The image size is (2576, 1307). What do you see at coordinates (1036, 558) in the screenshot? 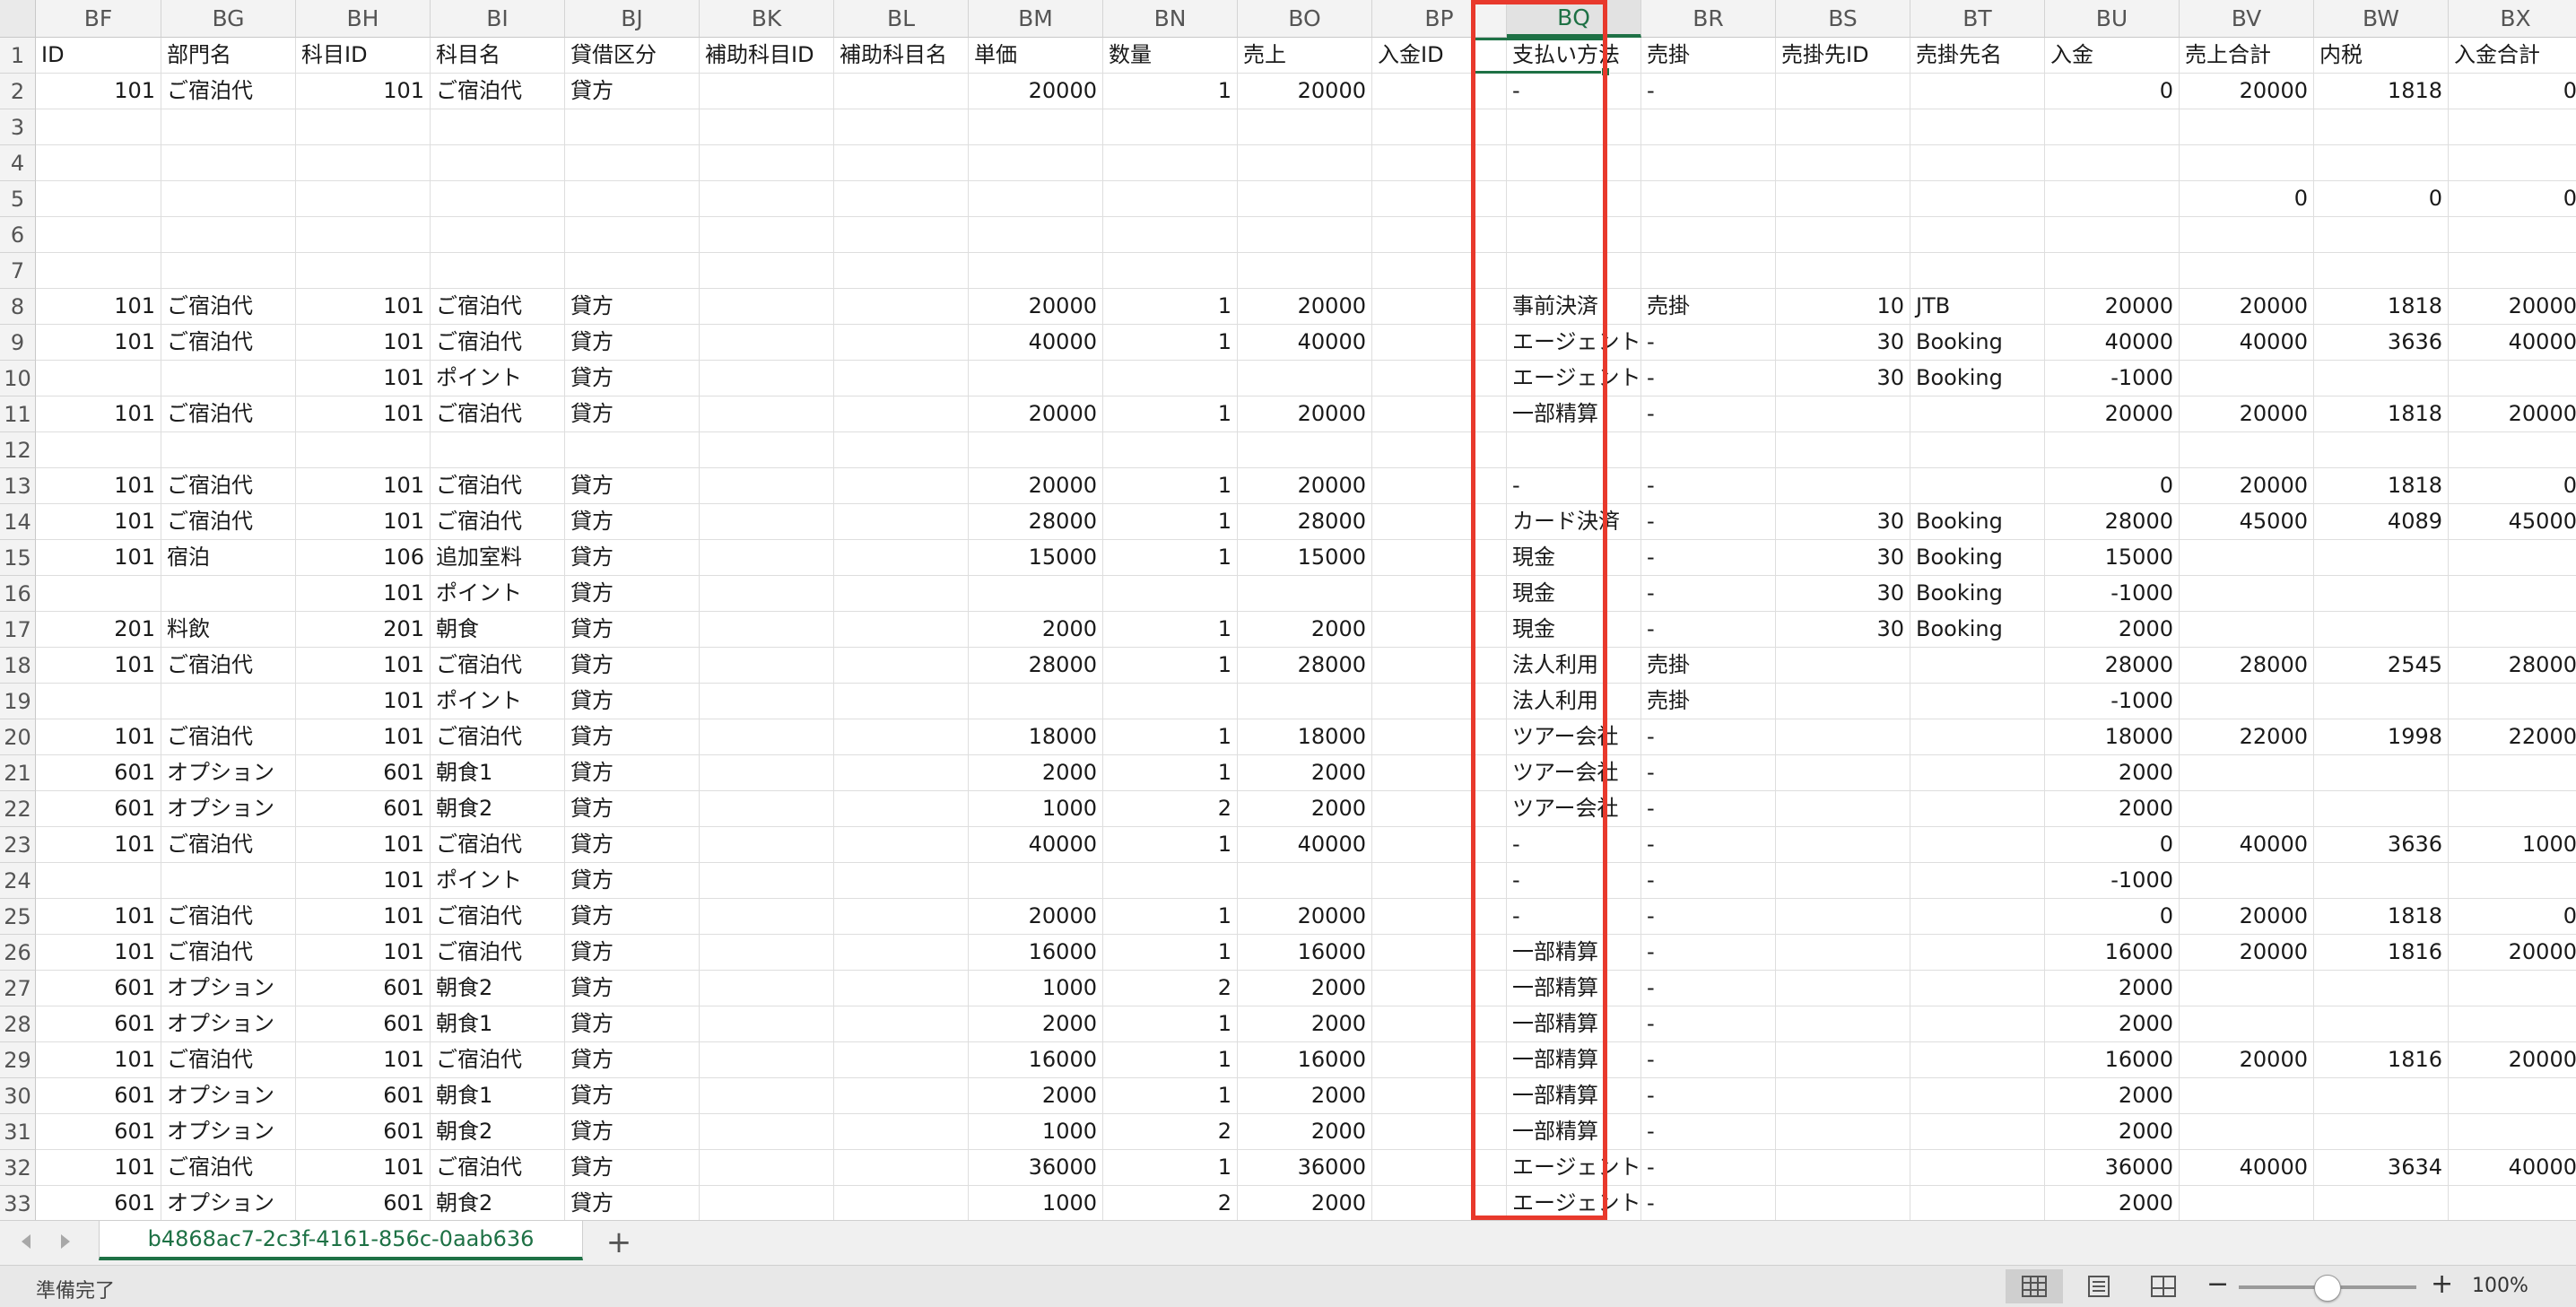
I see `table-cell: 15000` at bounding box center [1036, 558].